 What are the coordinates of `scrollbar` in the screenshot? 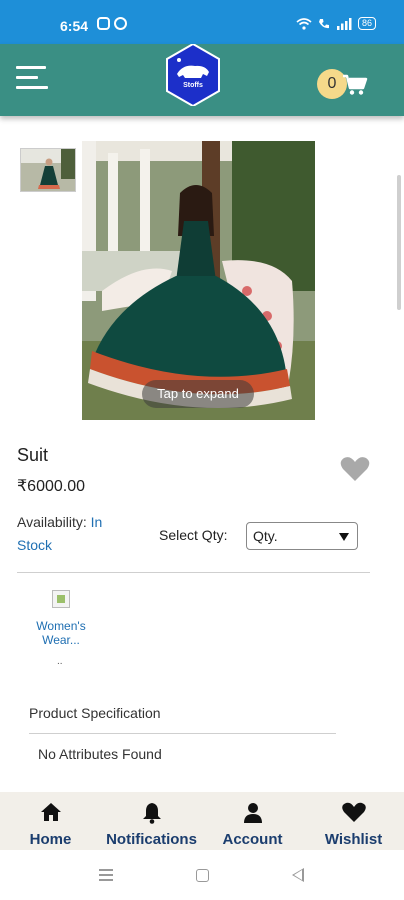 It's located at (399, 242).